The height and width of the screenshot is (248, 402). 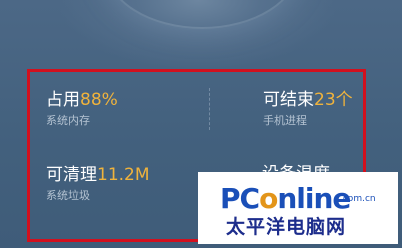 What do you see at coordinates (285, 198) in the screenshot?
I see `pconline-logo: PConline` at bounding box center [285, 198].